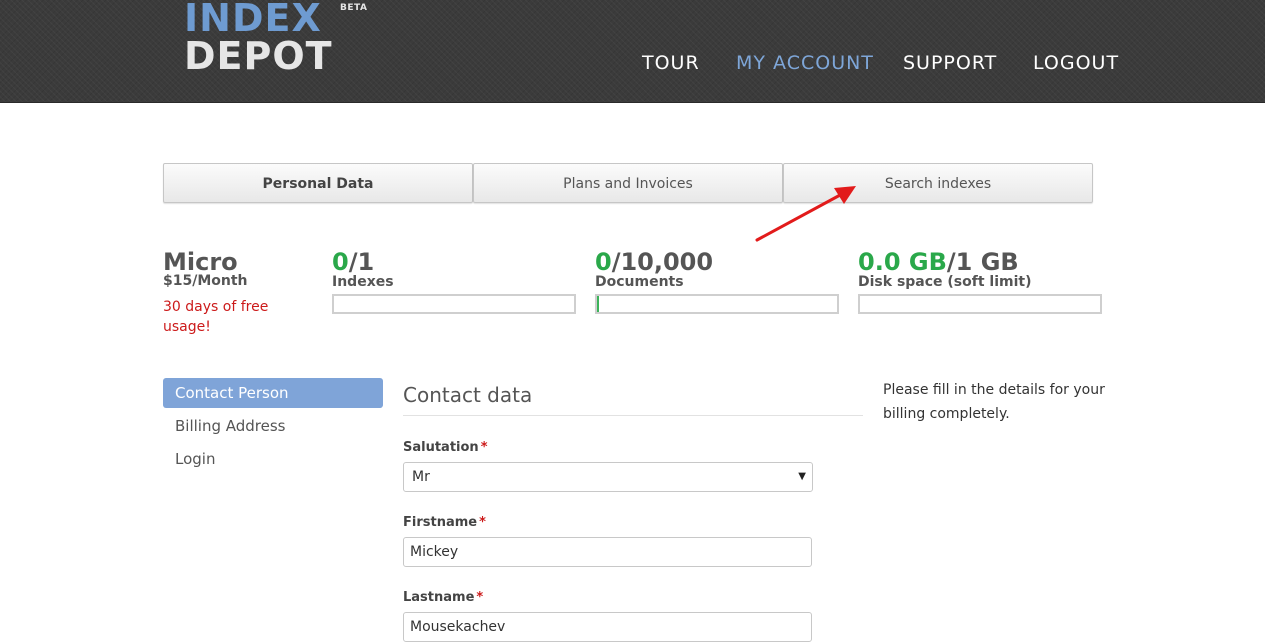  What do you see at coordinates (805, 63) in the screenshot?
I see `nav-my-account: MY ACCOUNT` at bounding box center [805, 63].